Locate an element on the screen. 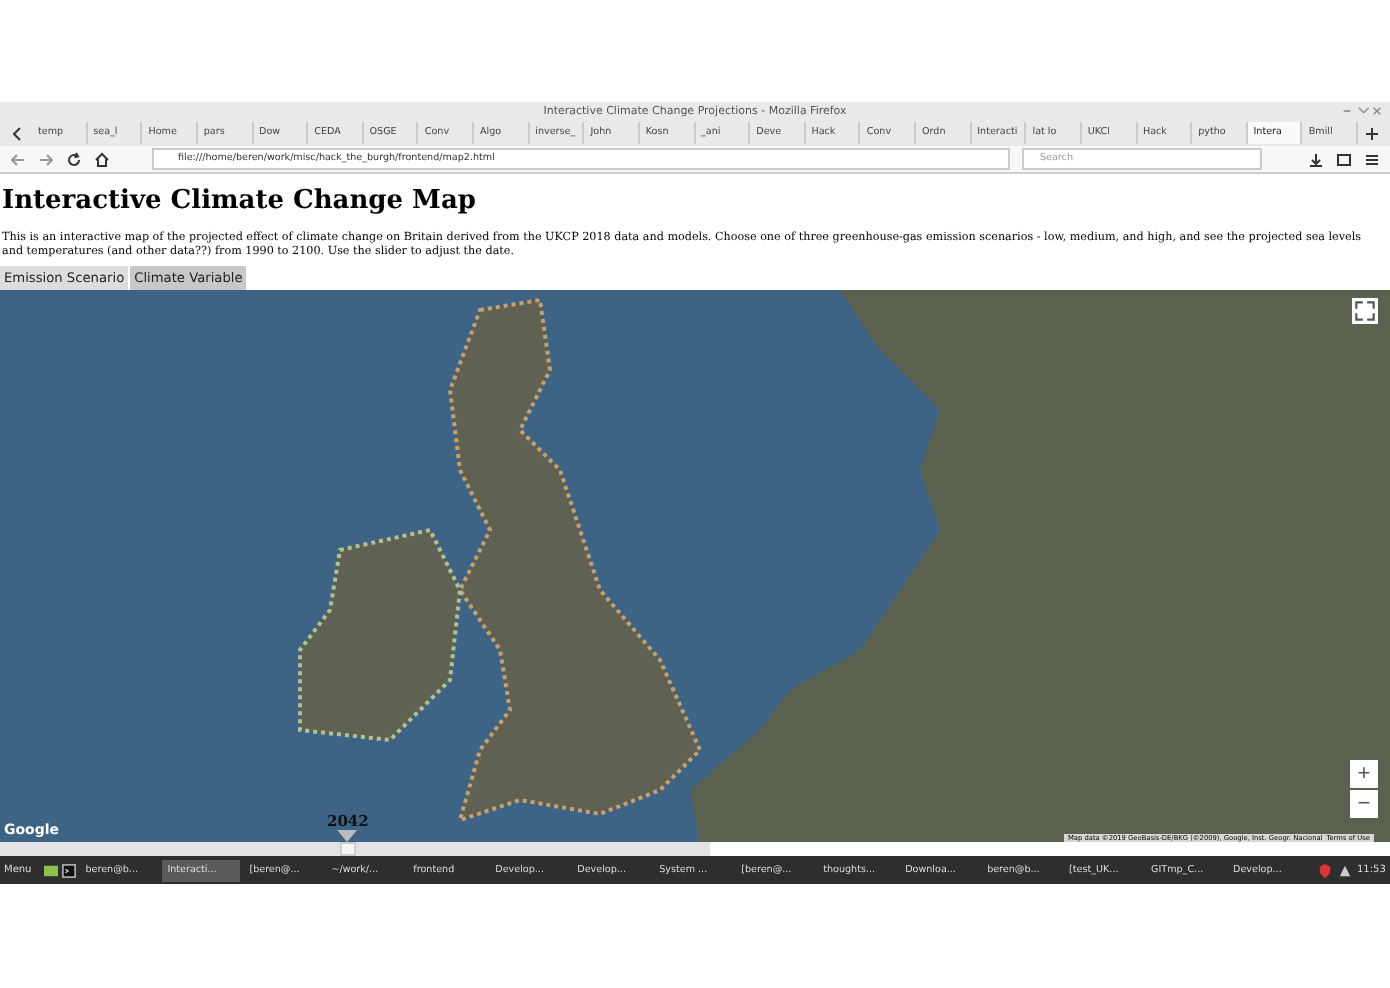  sidebar-icon is located at coordinates (1344, 159).